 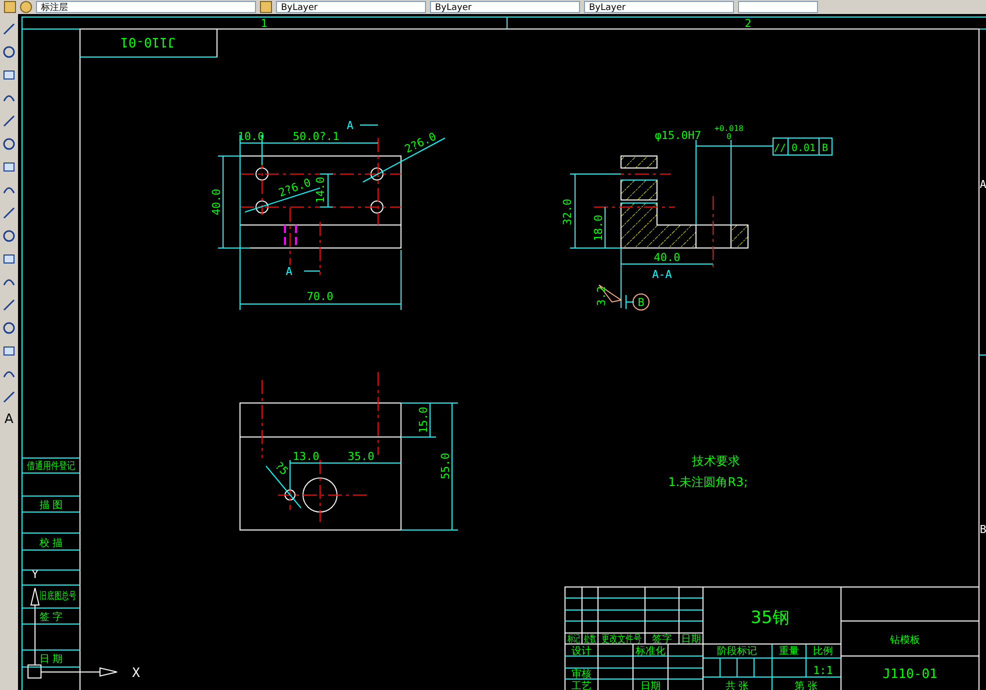 I want to click on zone-label: A, so click(x=983, y=184).